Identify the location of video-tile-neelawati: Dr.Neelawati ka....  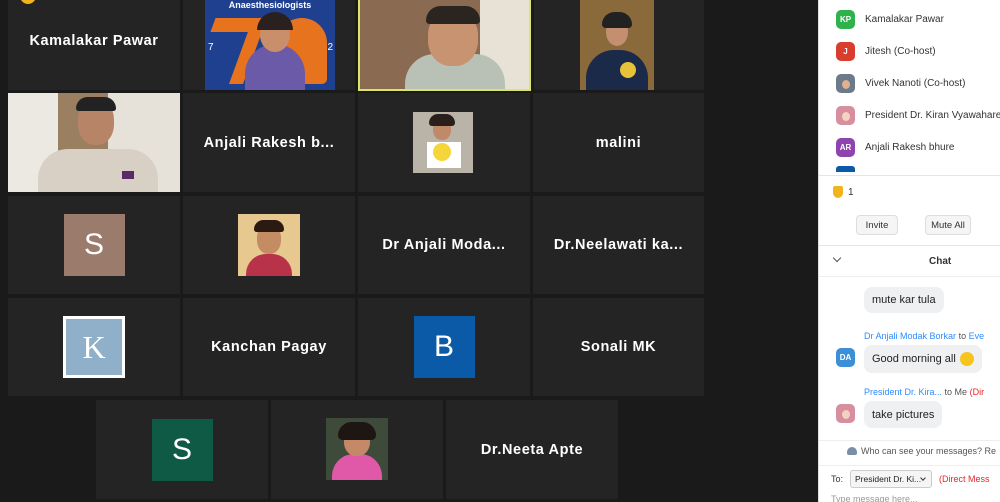
(618, 245).